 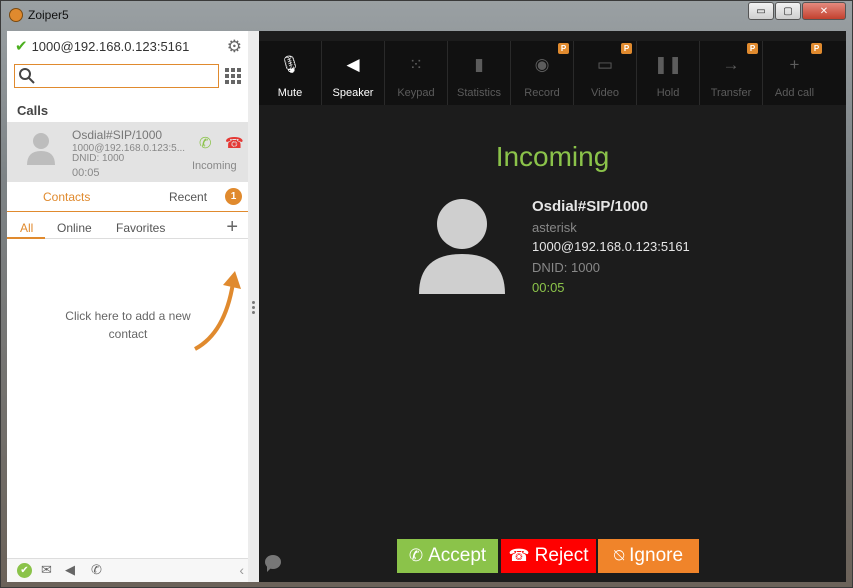 I want to click on call-forward-icon: ✆, so click(x=96, y=570).